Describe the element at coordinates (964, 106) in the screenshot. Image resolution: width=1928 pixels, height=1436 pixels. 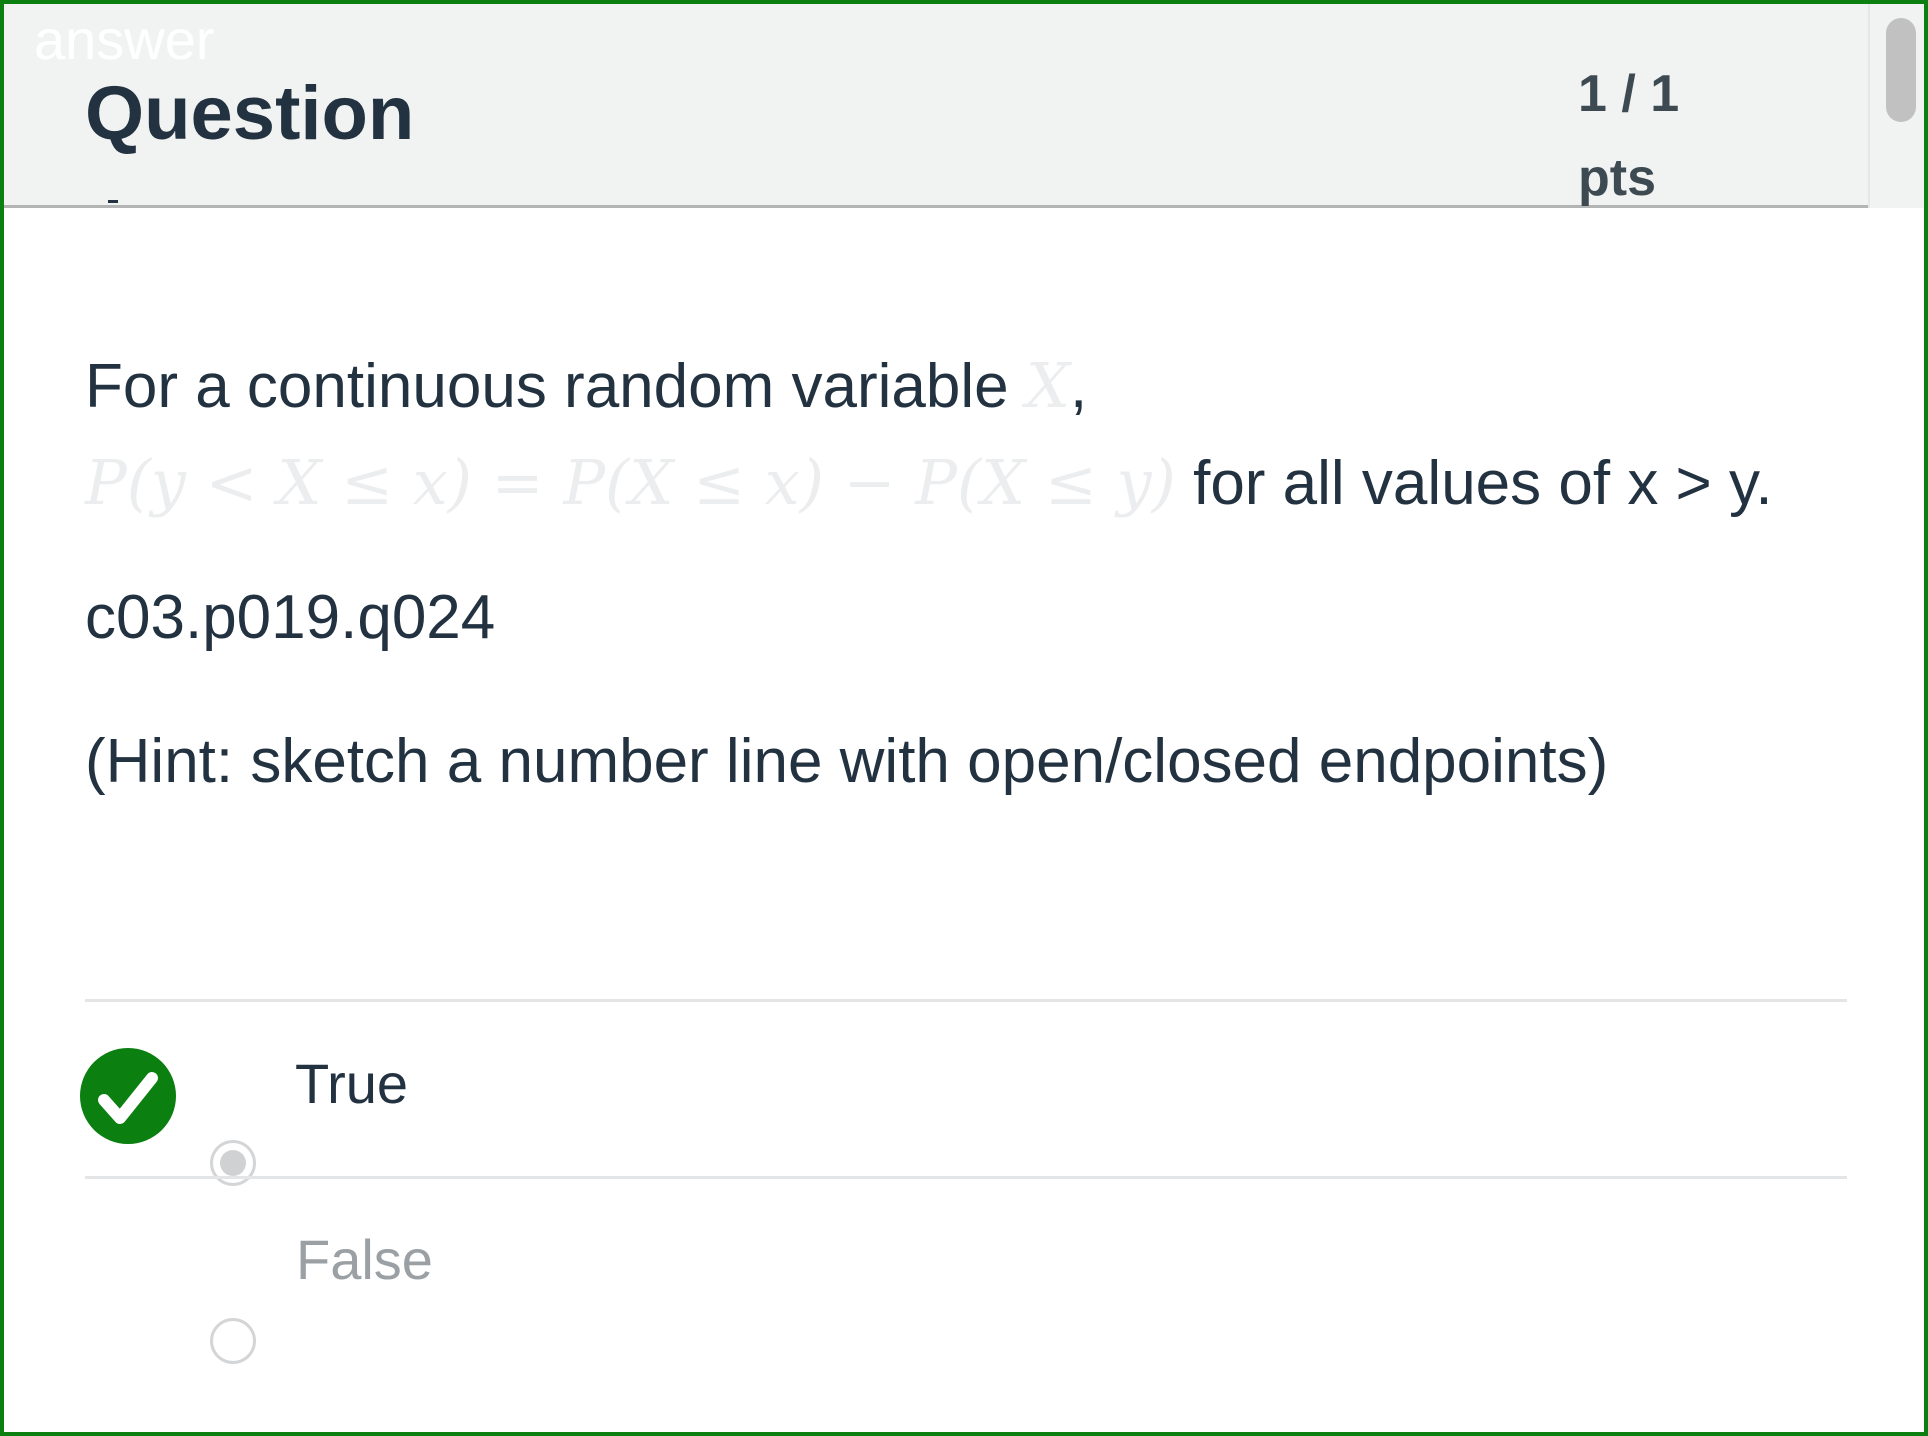
I see `question-header: answer Question 1 / 1 pts` at that location.